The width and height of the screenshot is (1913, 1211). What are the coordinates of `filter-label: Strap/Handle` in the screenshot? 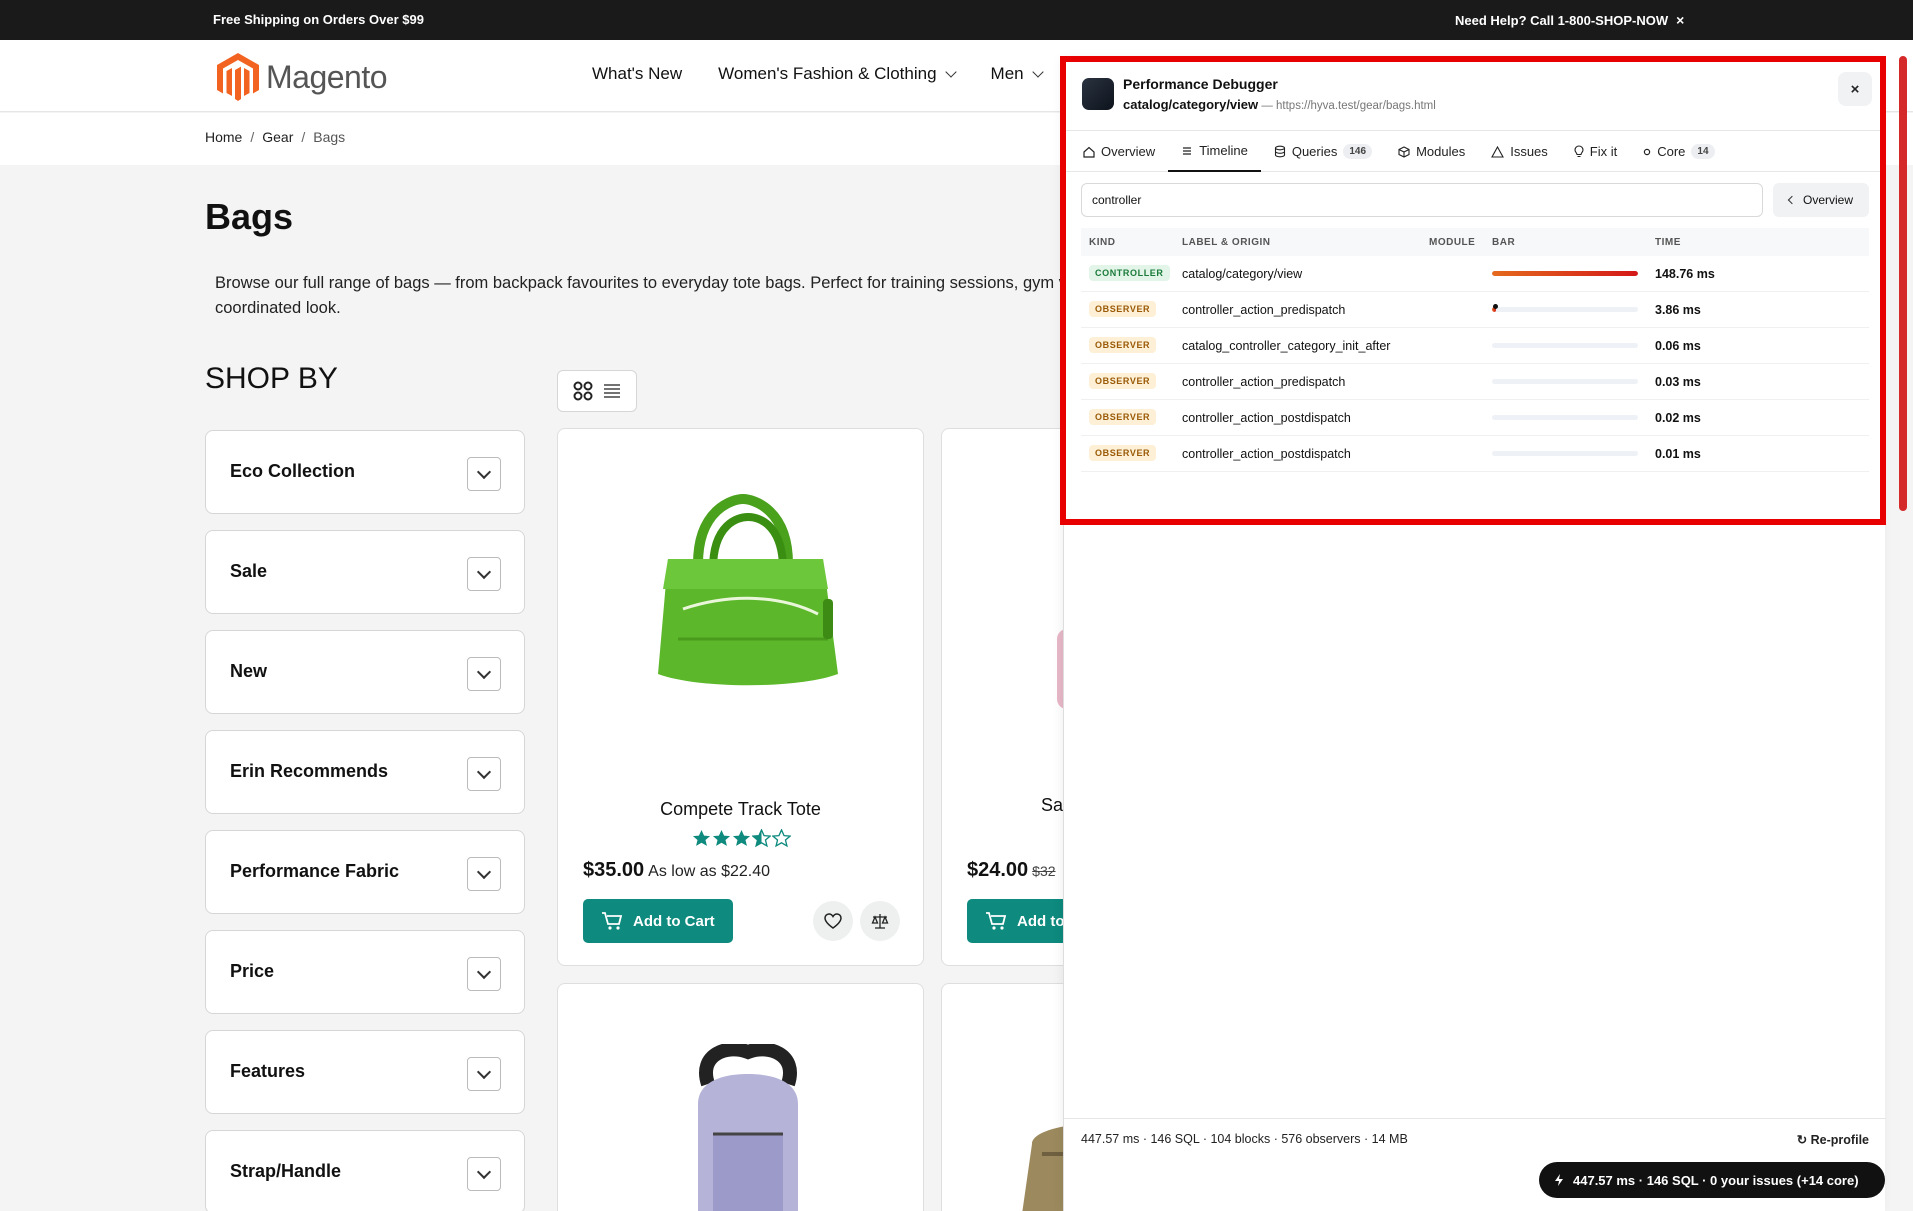 It's located at (286, 1171).